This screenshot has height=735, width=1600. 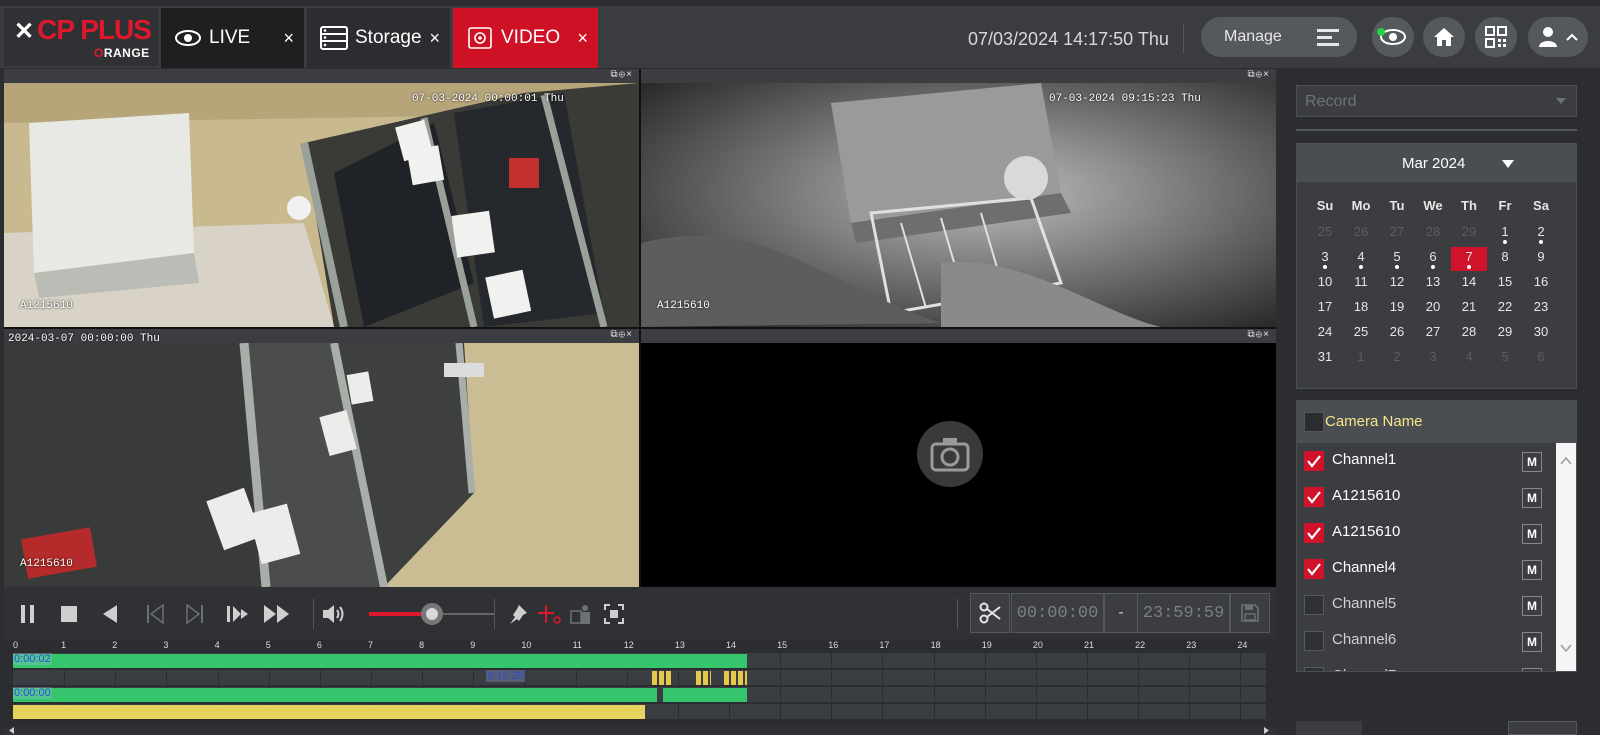 What do you see at coordinates (378, 38) in the screenshot?
I see `tab-storage: Storage ×` at bounding box center [378, 38].